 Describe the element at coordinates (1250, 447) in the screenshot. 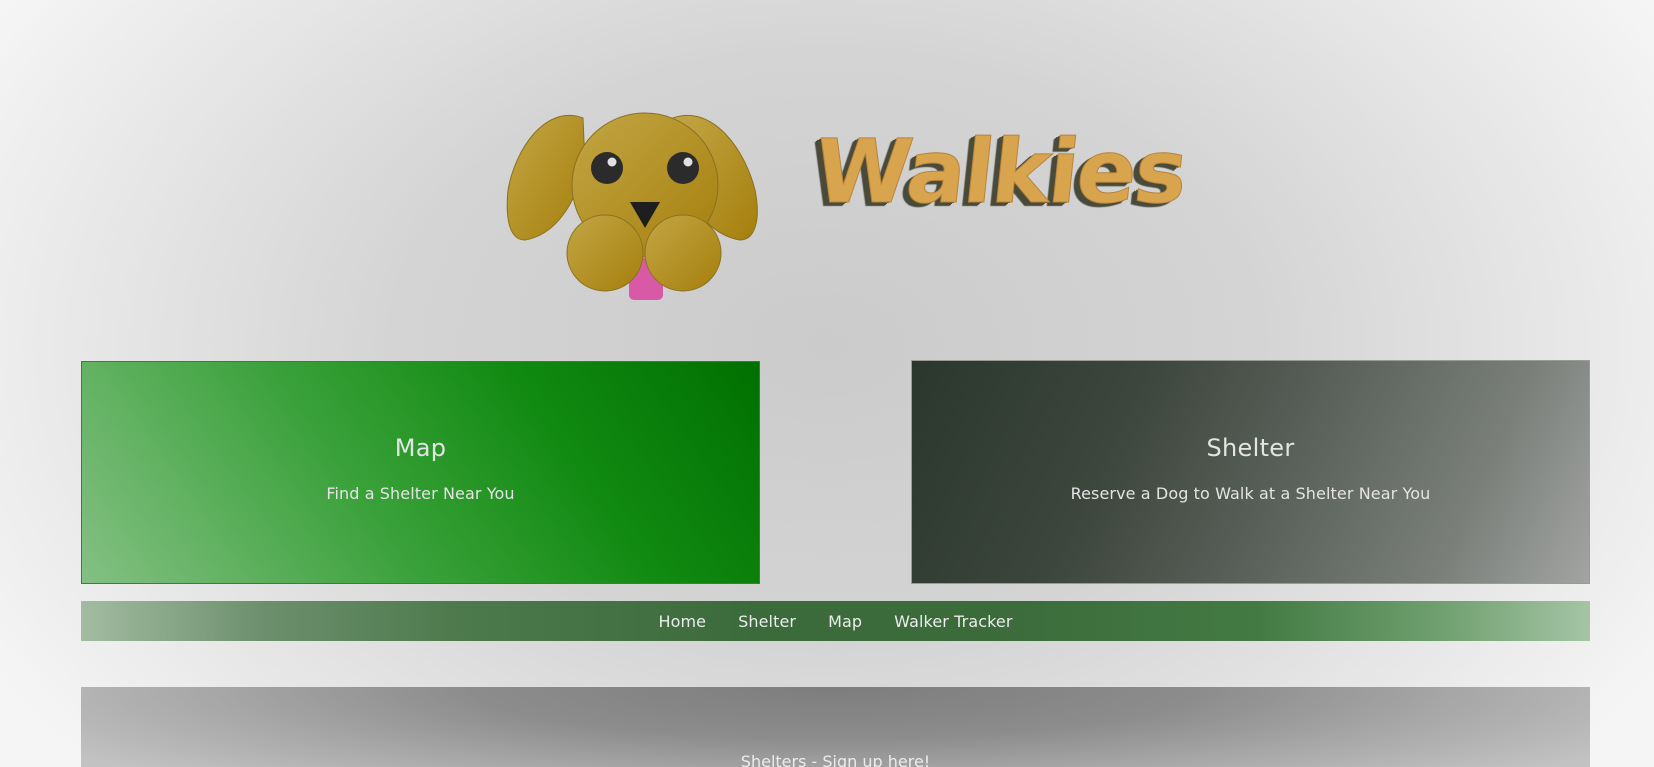

I see `shelter-card-title: Shelter` at that location.